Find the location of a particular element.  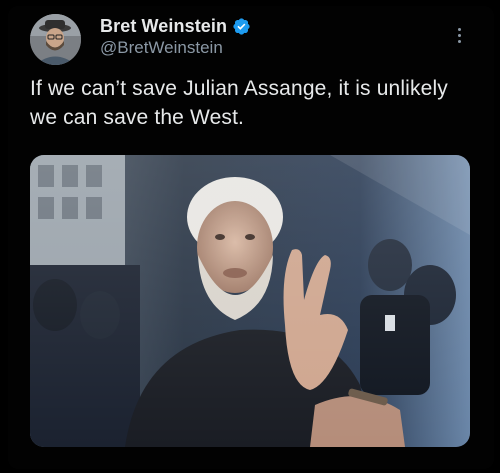

author-name-row: Bret Weinstein is located at coordinates (175, 26).